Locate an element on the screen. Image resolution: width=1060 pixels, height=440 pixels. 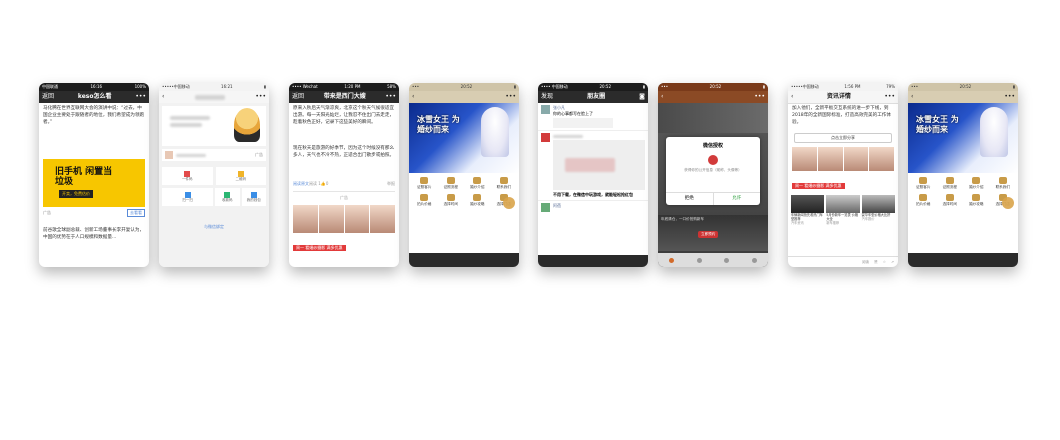
ad-post: 不用下载，在微信中玩游戏，就能轻松抢红包 is located at coordinates (593, 165).